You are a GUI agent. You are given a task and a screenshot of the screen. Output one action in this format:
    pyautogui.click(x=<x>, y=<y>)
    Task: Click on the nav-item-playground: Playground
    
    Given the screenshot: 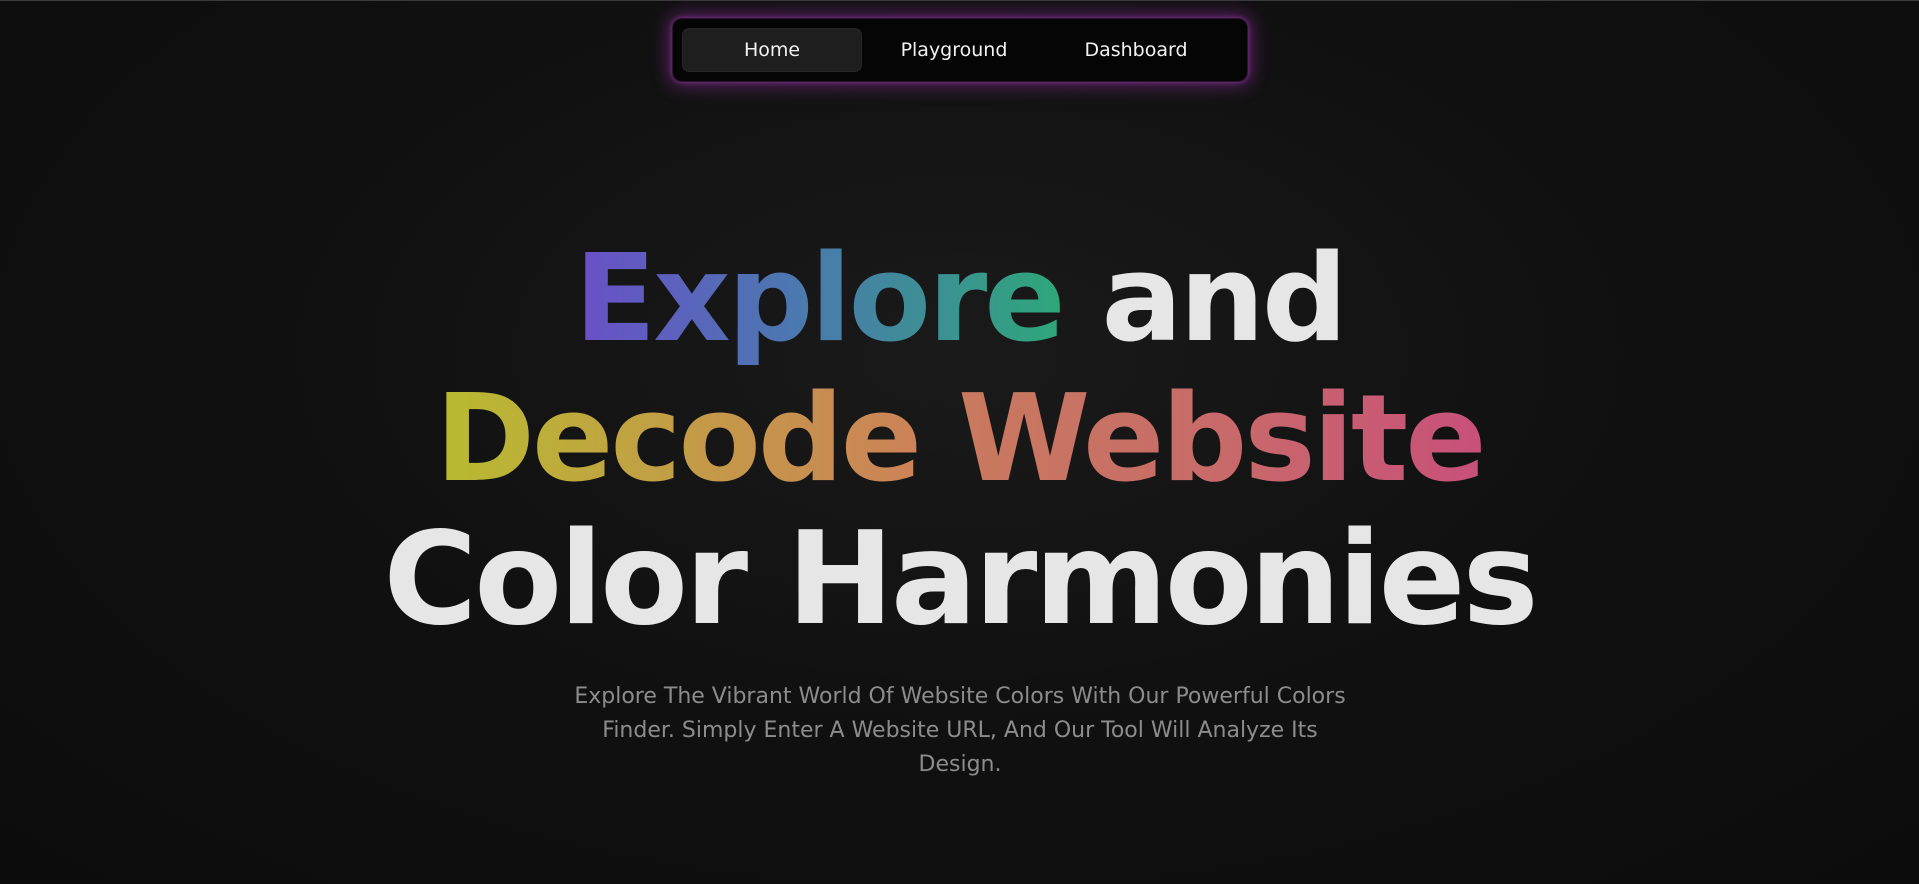 What is the action you would take?
    pyautogui.click(x=954, y=50)
    